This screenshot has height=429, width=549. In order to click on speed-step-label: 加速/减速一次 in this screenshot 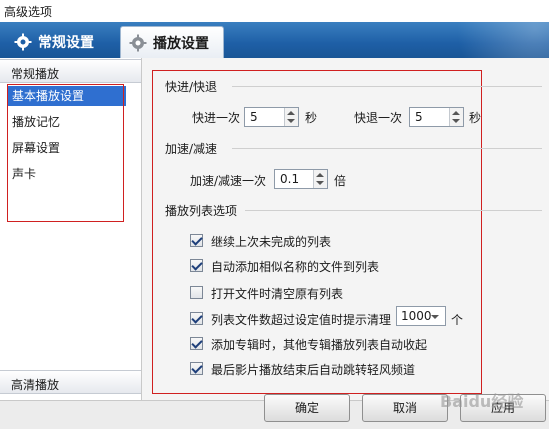, I will do `click(228, 181)`.